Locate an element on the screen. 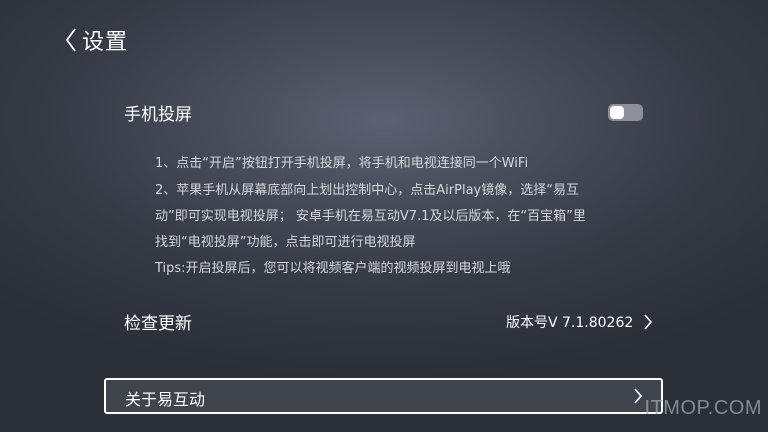  description-line-4: 找到“电视投屏”功能，点击即可进行电视投屏 is located at coordinates (285, 242).